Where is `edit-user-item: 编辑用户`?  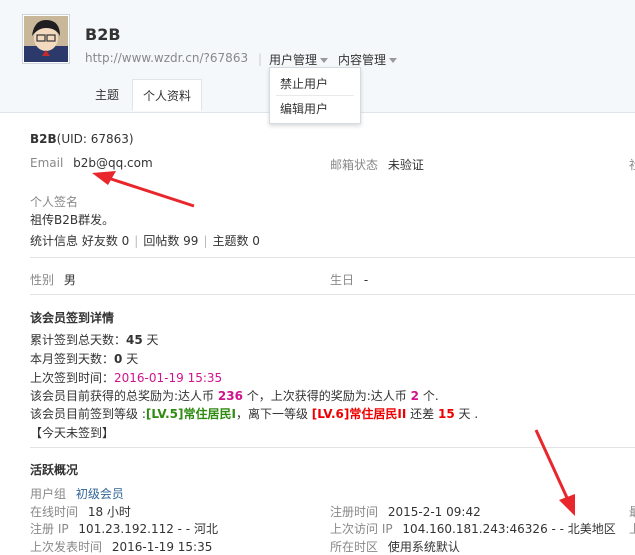 edit-user-item: 编辑用户 is located at coordinates (304, 108).